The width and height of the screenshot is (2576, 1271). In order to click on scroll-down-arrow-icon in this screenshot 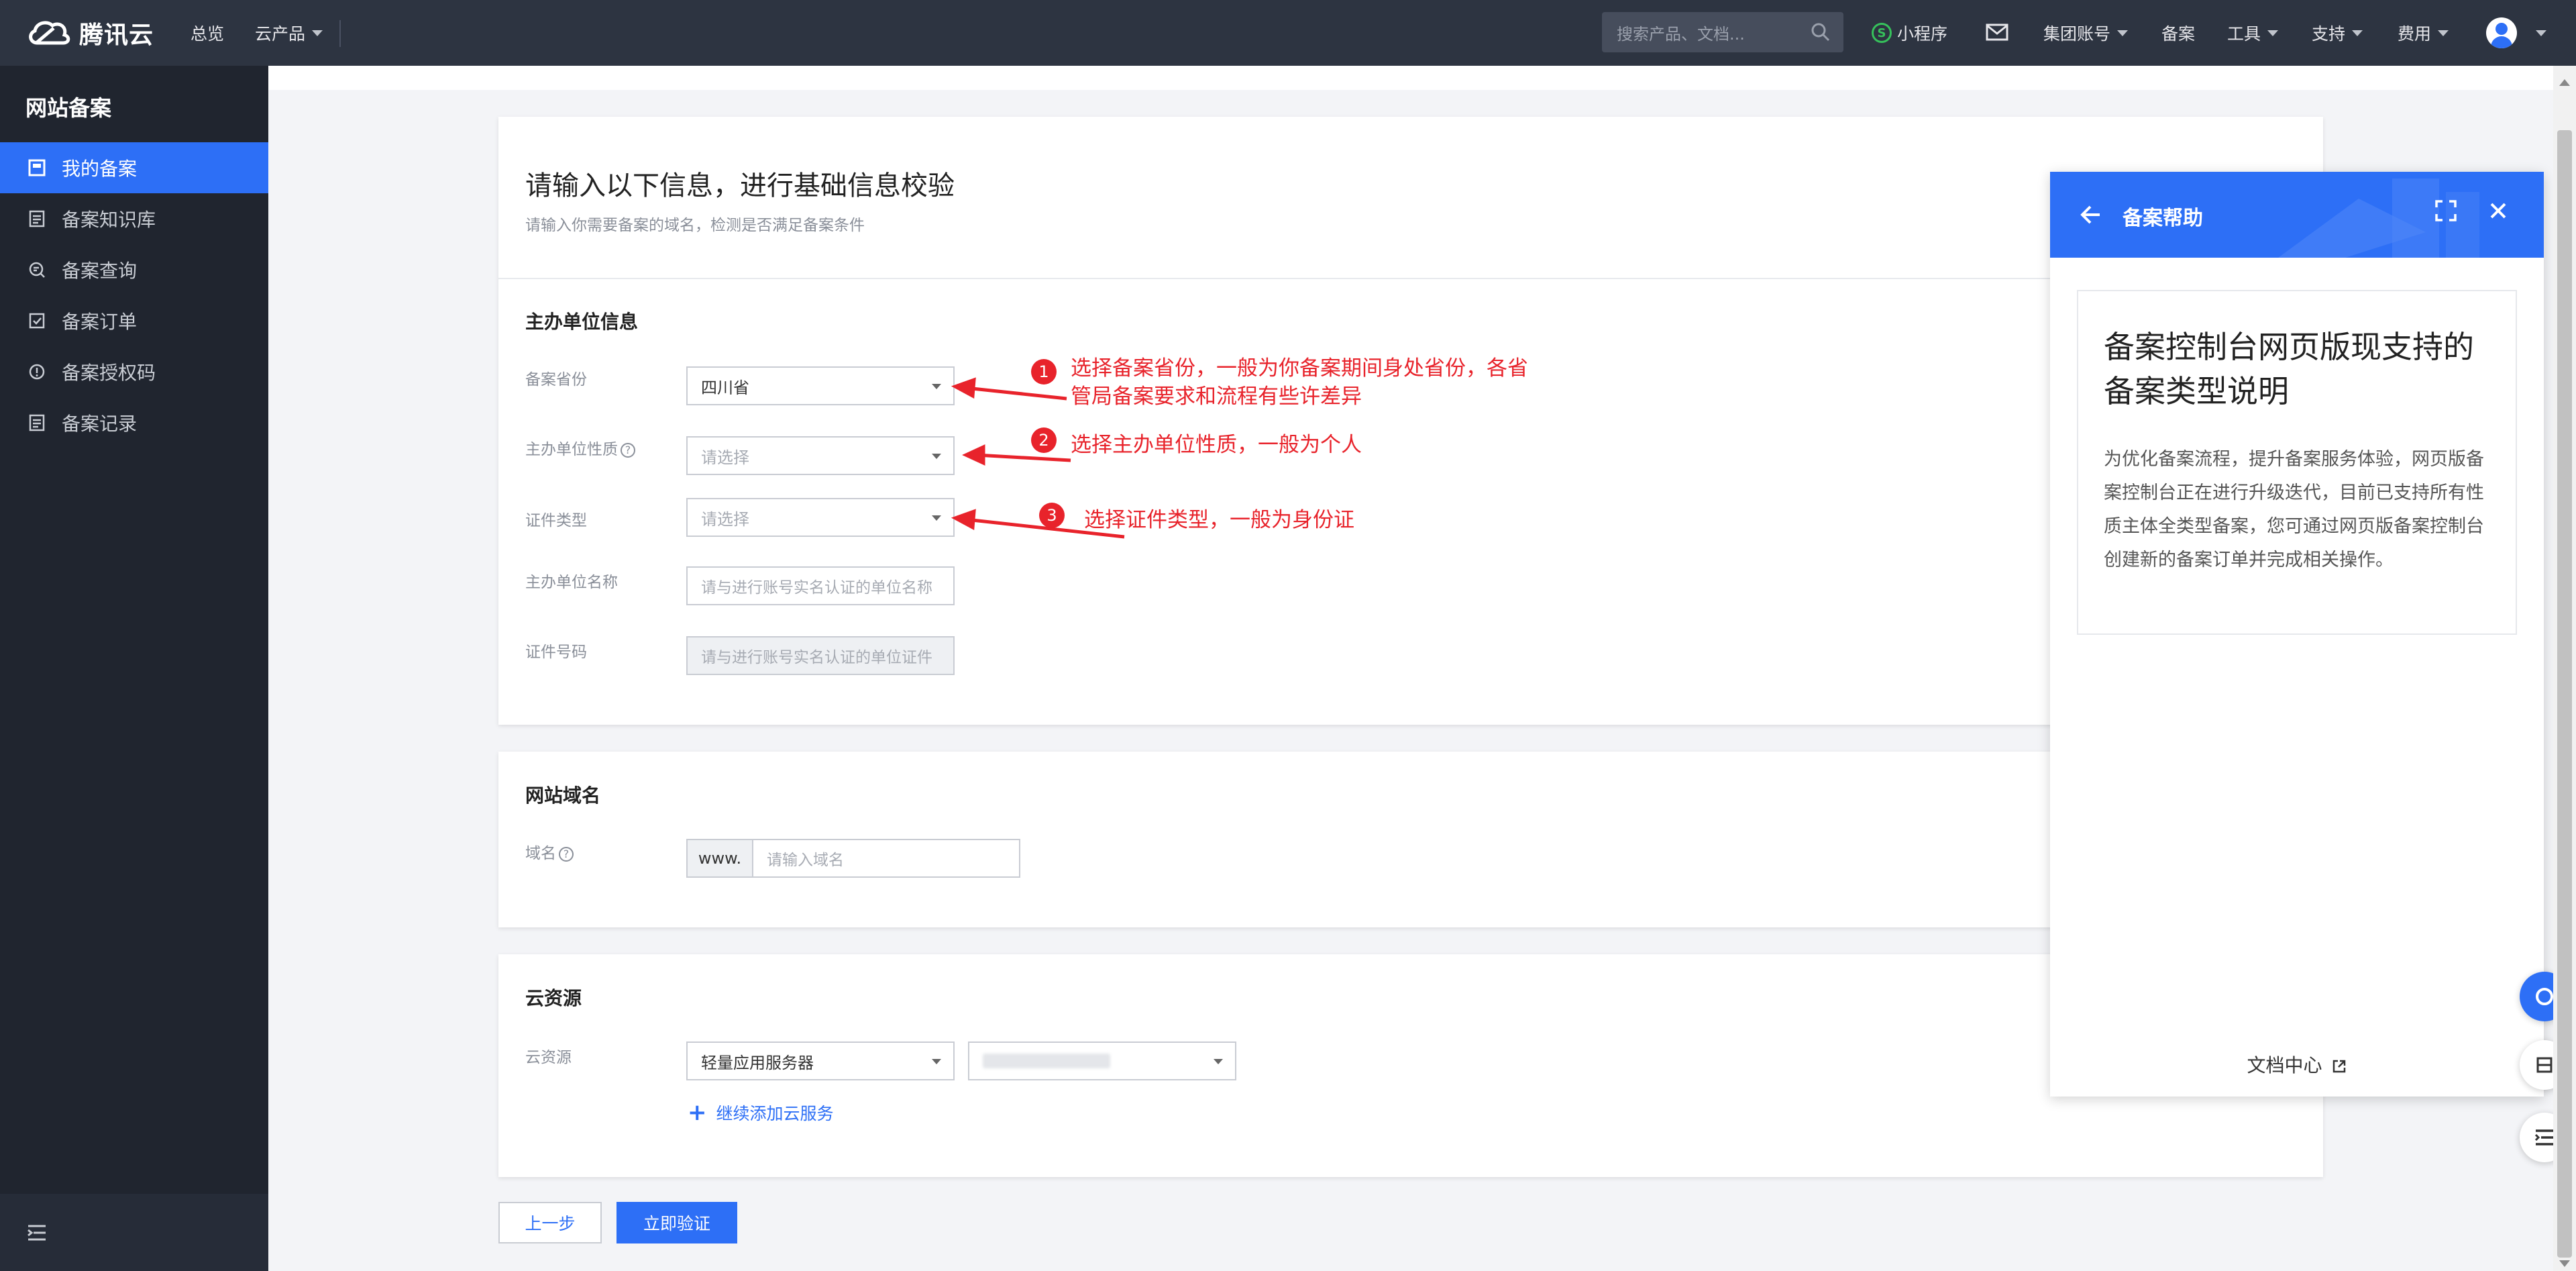, I will do `click(2564, 1263)`.